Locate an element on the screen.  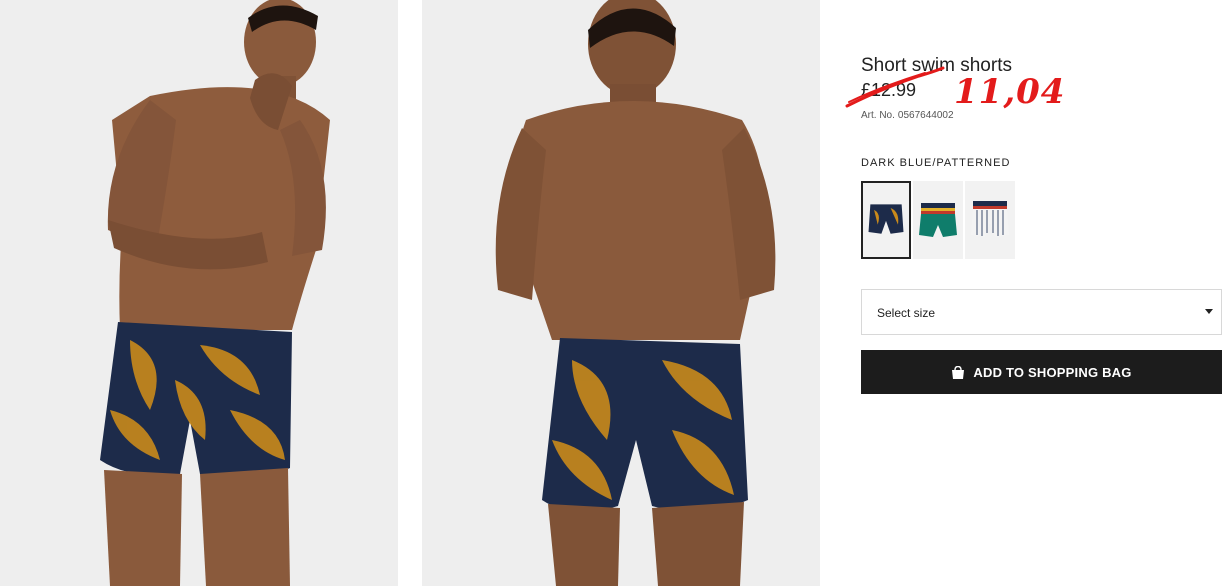
swatch-green-striped is located at coordinates (938, 220).